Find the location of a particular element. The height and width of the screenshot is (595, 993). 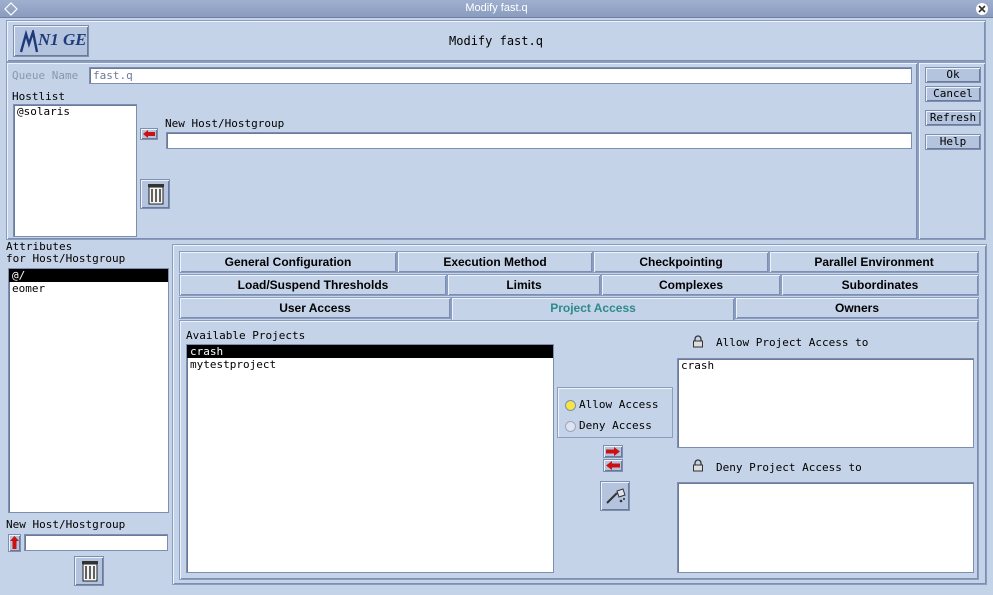

clear-button is located at coordinates (615, 496).